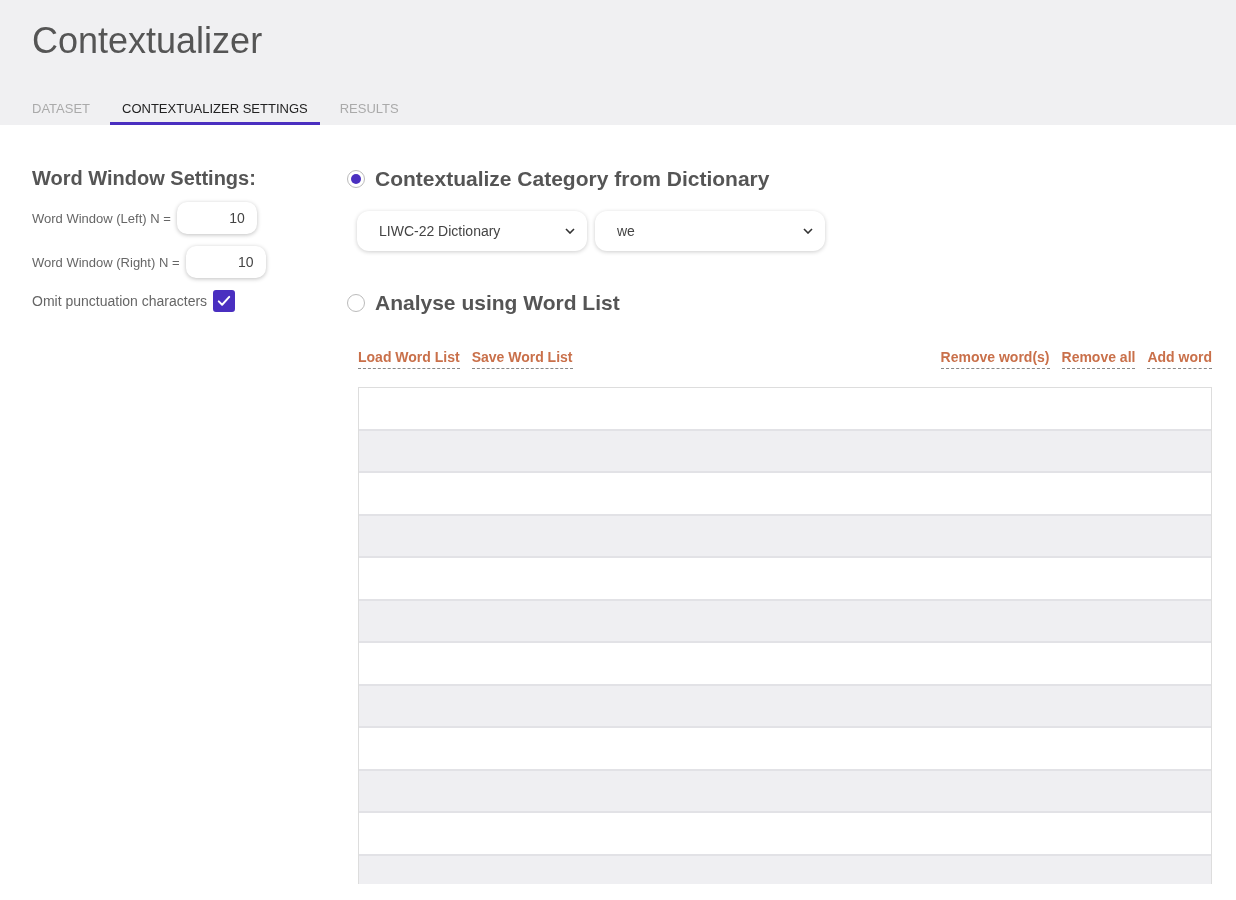 Image resolution: width=1236 pixels, height=900 pixels. I want to click on tab: DATASET, so click(61, 113).